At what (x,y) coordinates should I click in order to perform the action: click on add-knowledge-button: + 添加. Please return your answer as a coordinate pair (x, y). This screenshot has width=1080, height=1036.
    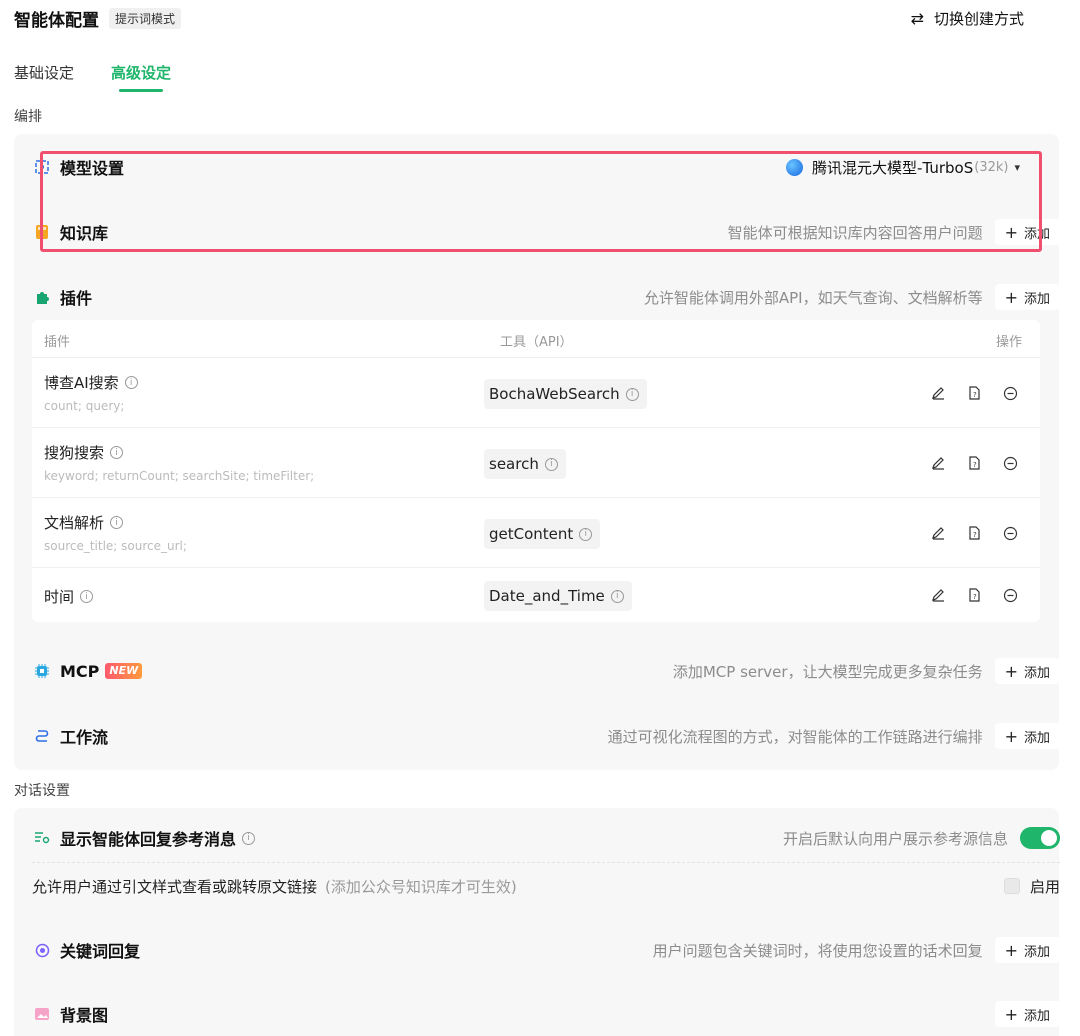
    Looking at the image, I should click on (1027, 232).